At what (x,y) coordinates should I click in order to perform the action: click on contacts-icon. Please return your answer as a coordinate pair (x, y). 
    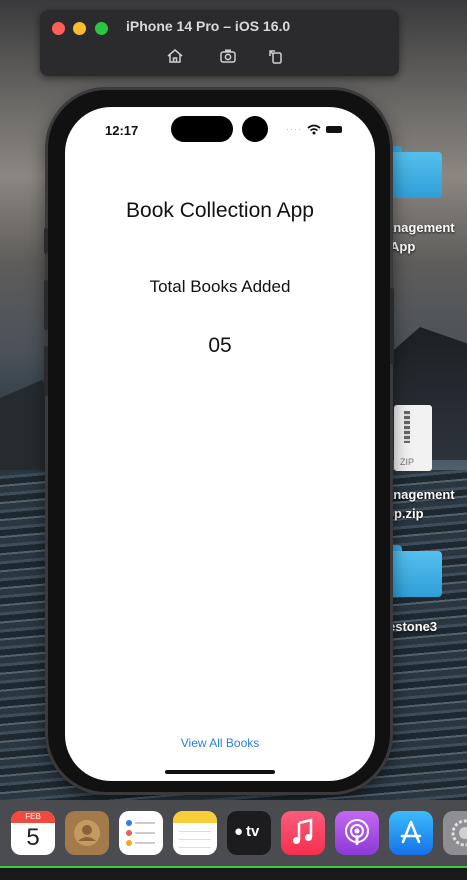
    Looking at the image, I should click on (87, 833).